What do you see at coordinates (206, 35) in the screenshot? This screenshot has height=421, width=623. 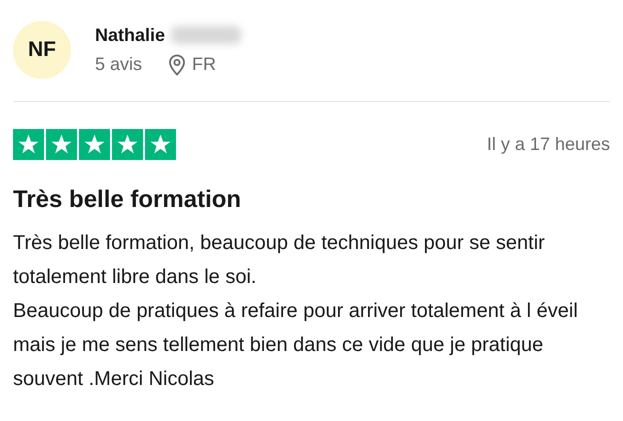 I see `blurred-text` at bounding box center [206, 35].